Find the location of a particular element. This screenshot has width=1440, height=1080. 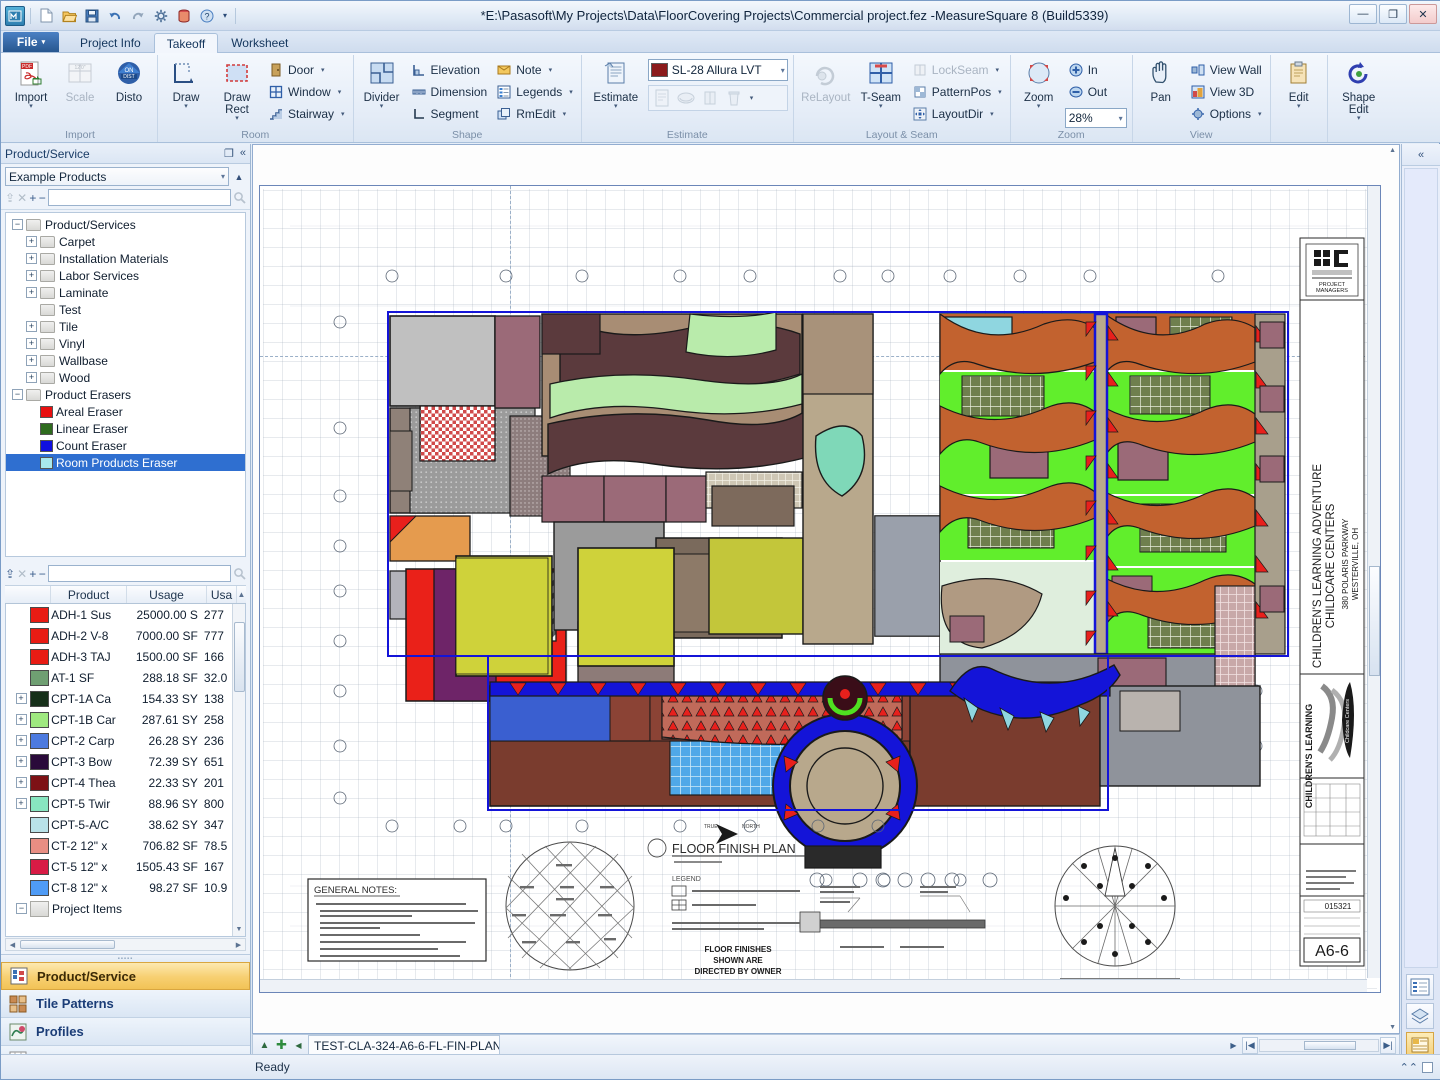

grid-hscroll-thumb is located at coordinates (67, 944).